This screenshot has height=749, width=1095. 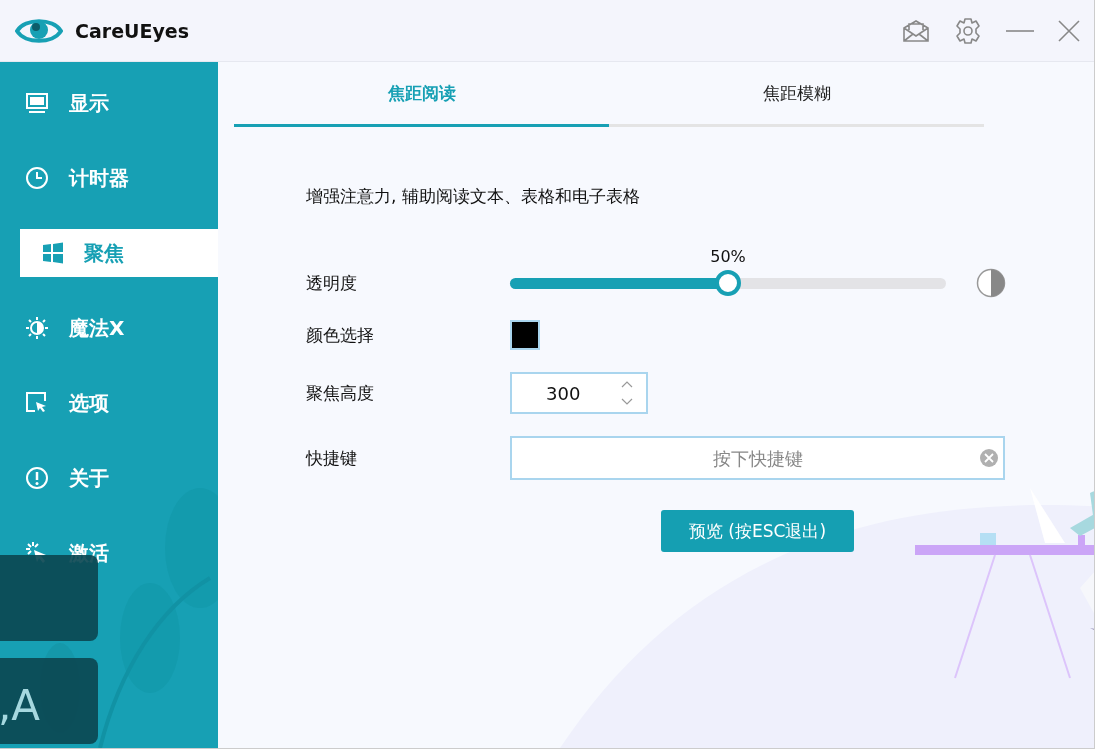 What do you see at coordinates (796, 94) in the screenshot?
I see `tab: 焦距模糊` at bounding box center [796, 94].